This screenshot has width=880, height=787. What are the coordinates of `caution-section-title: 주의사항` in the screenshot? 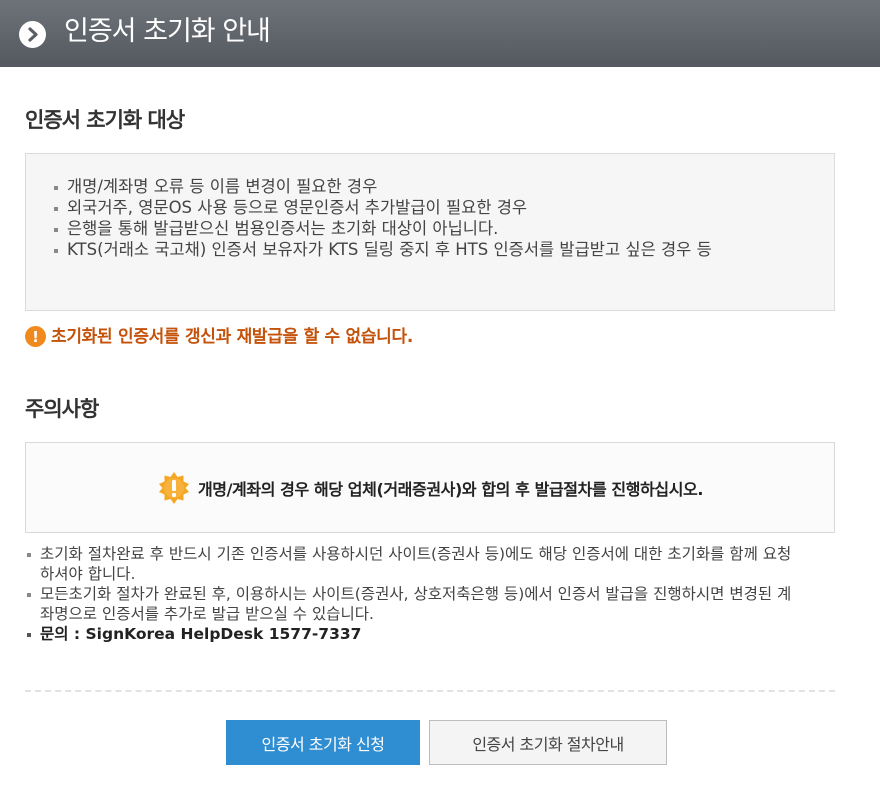 It's located at (62, 409).